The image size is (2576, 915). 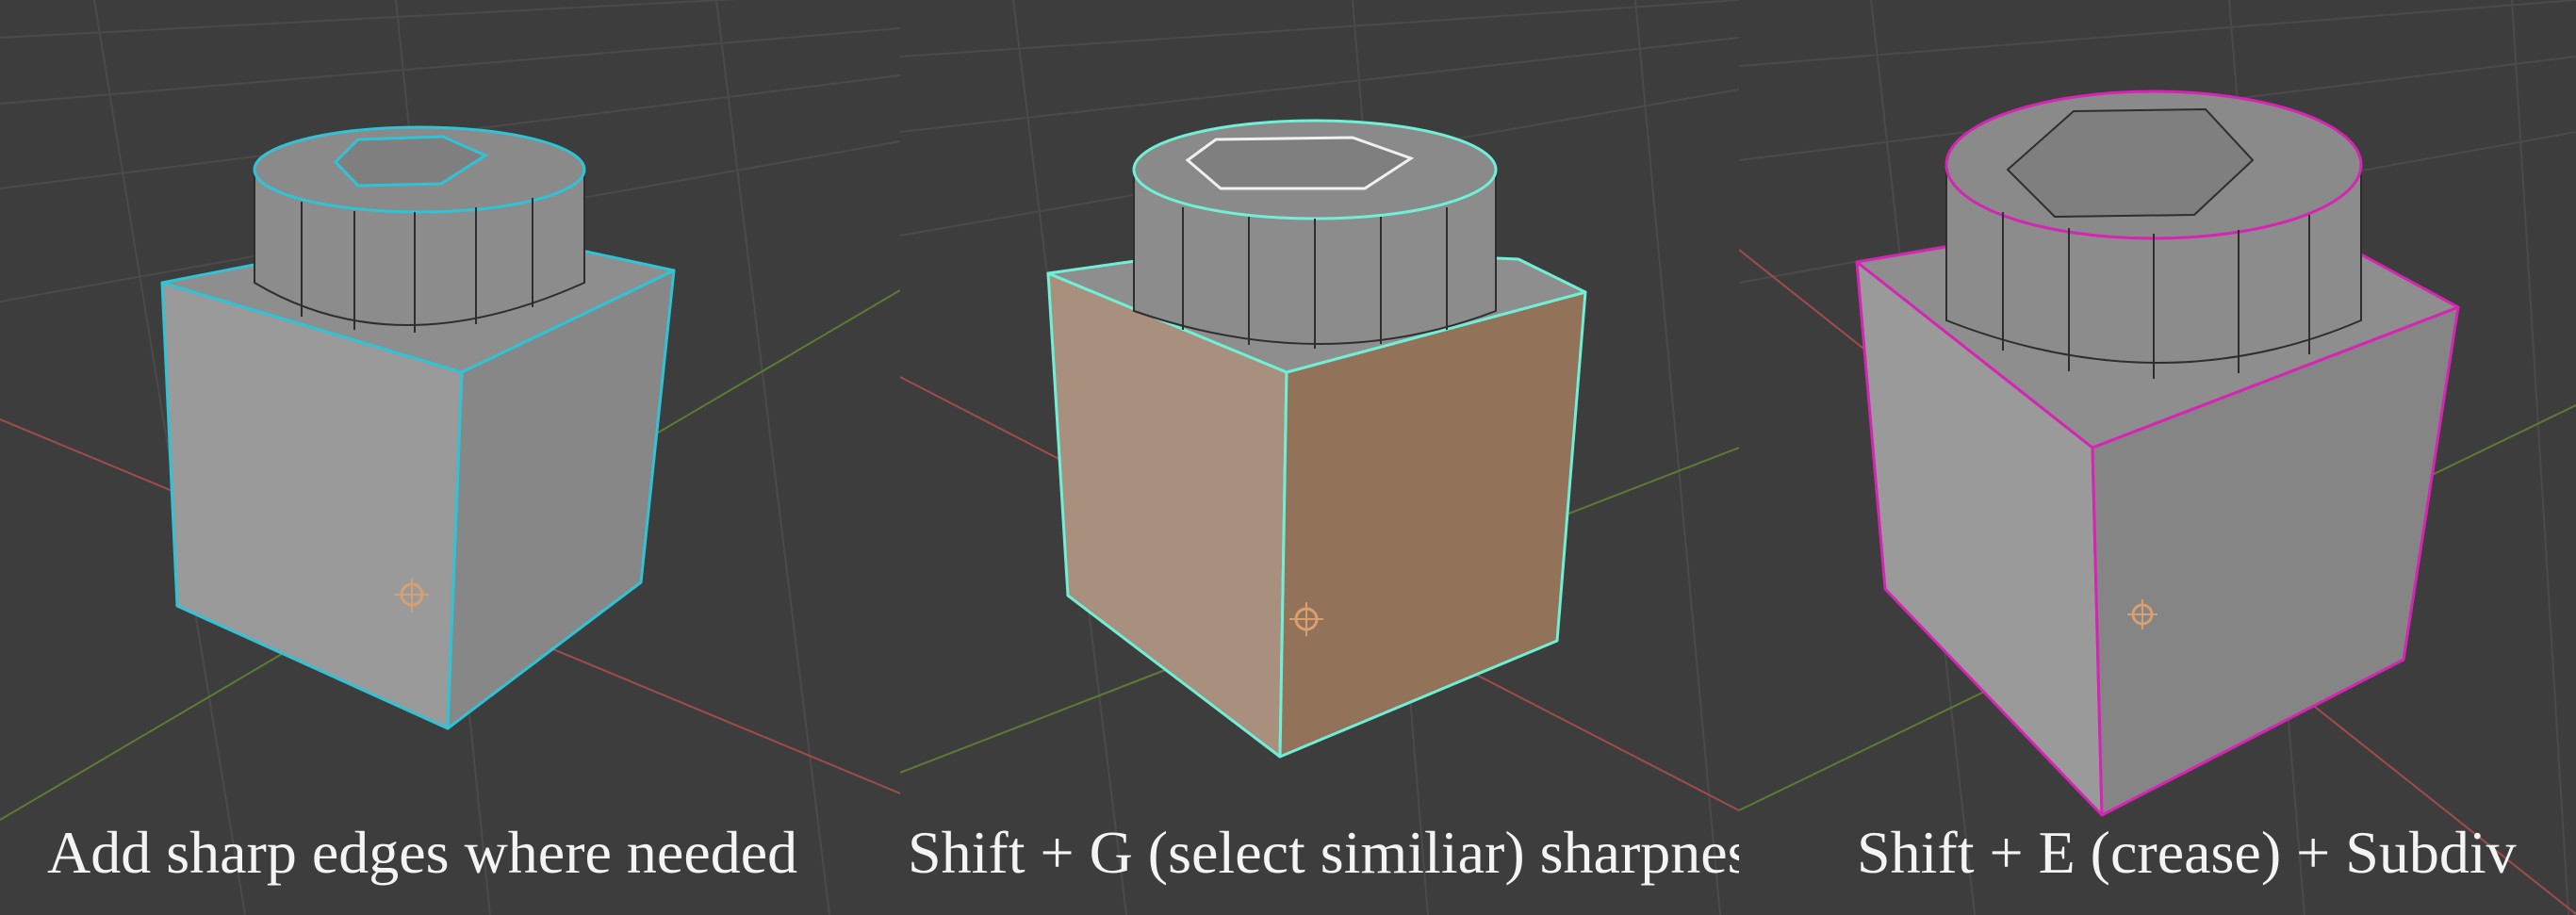 I want to click on caption-sharp-edges: Add sharp edges where needed, so click(x=422, y=852).